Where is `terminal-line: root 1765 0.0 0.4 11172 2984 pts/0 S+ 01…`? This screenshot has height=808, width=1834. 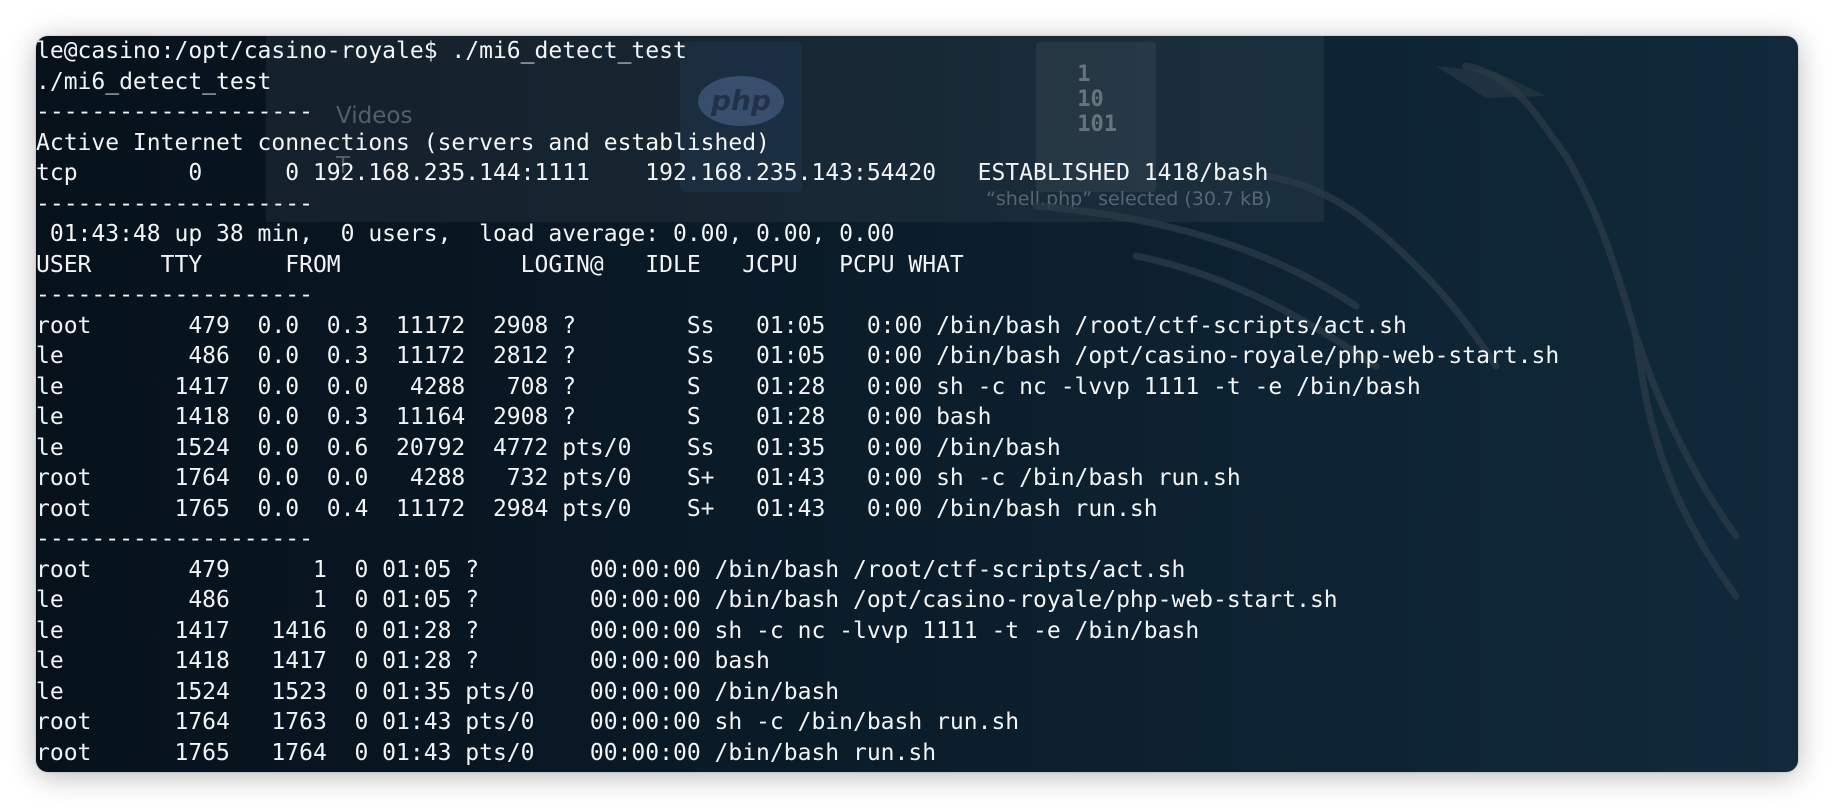
terminal-line: root 1765 0.0 0.4 11172 2984 pts/0 S+ 01… is located at coordinates (597, 508).